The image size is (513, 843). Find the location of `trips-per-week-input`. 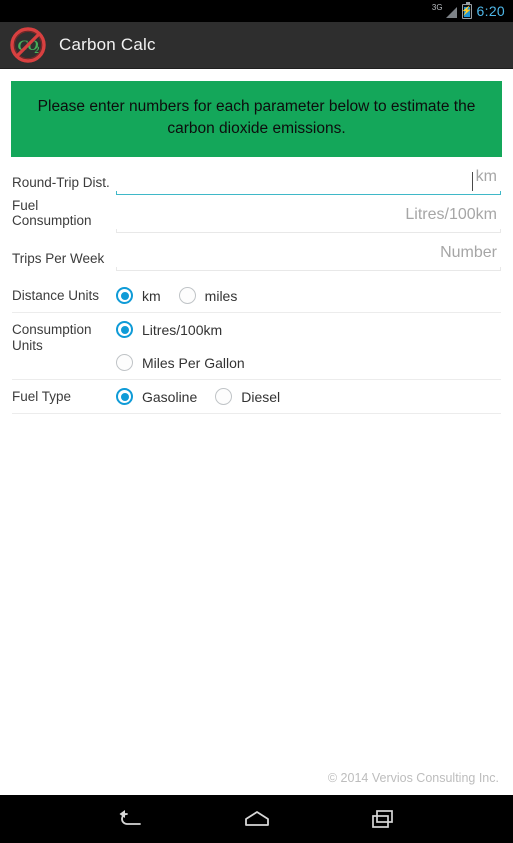

trips-per-week-input is located at coordinates (308, 255).